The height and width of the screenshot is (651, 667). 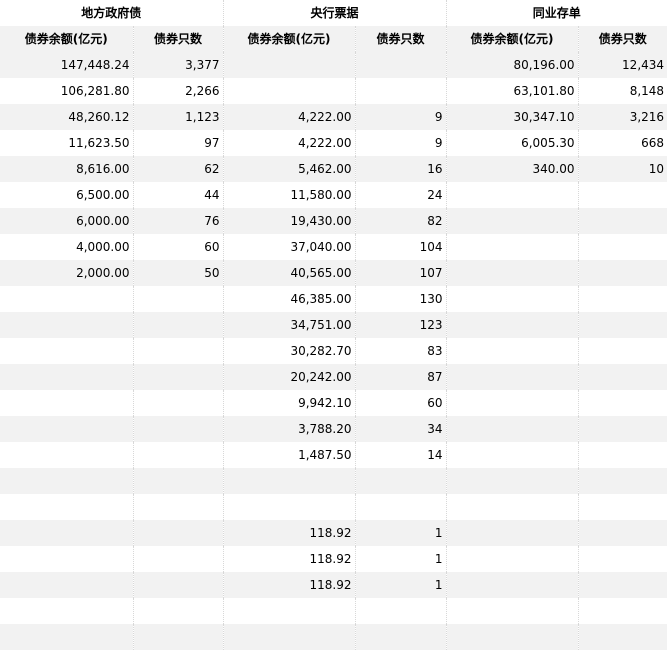 What do you see at coordinates (400, 169) in the screenshot?
I see `central-bill-count-cell: 16` at bounding box center [400, 169].